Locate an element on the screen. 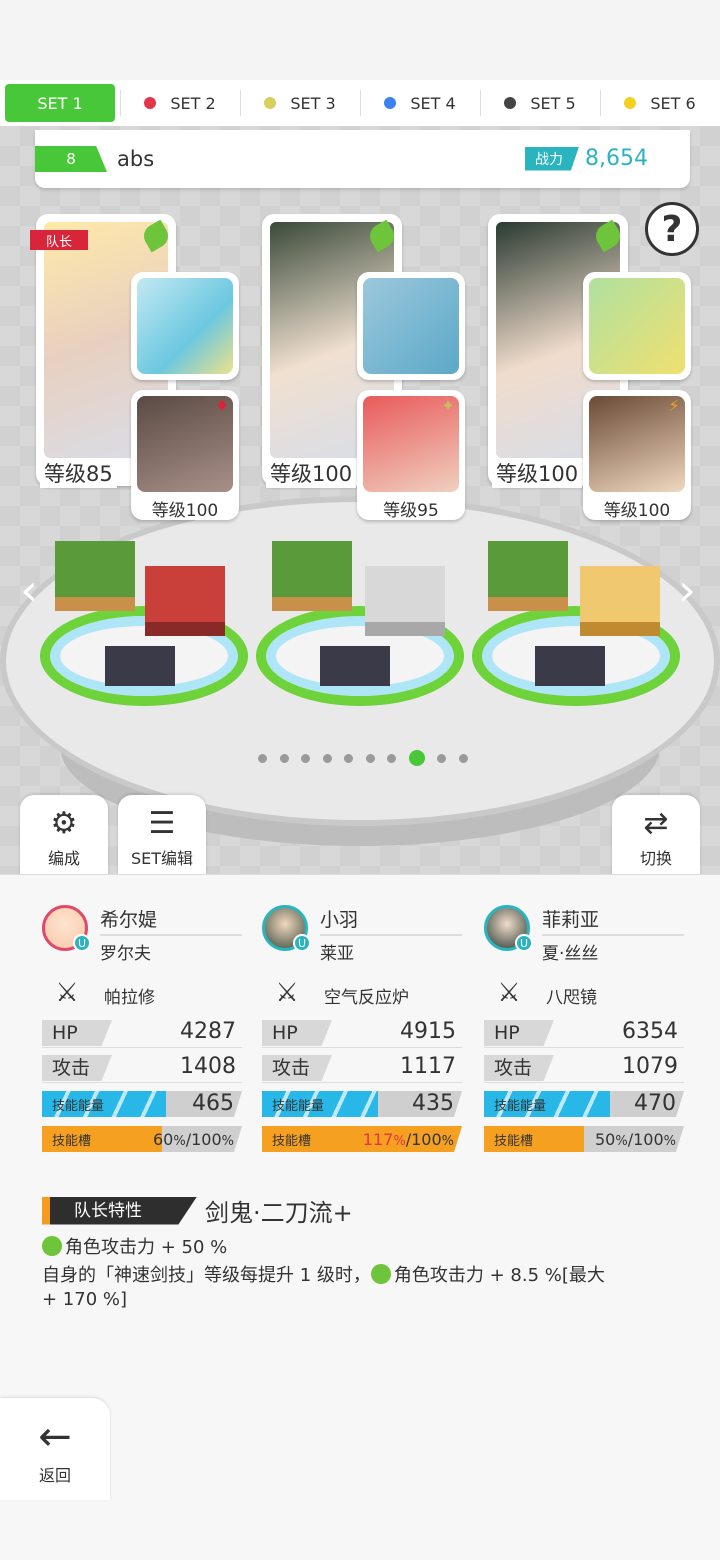  tab-set-5: SET 5 is located at coordinates (540, 103).